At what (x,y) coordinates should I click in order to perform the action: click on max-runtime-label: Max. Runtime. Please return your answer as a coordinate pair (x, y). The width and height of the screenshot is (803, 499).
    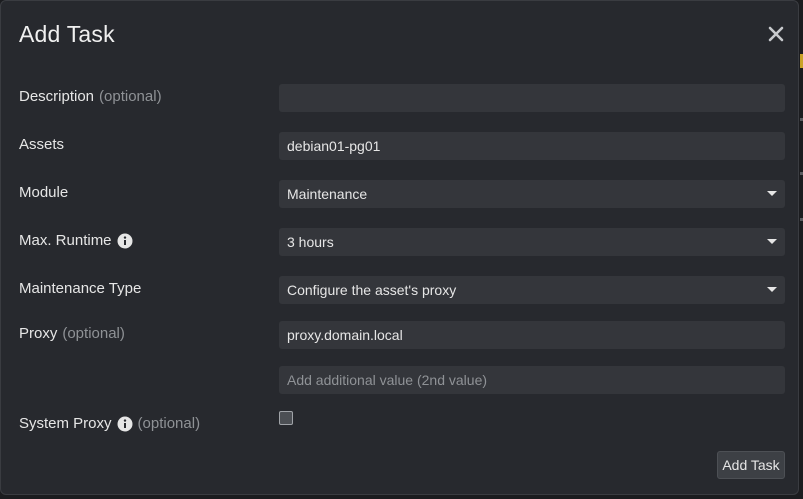
    Looking at the image, I should click on (76, 240).